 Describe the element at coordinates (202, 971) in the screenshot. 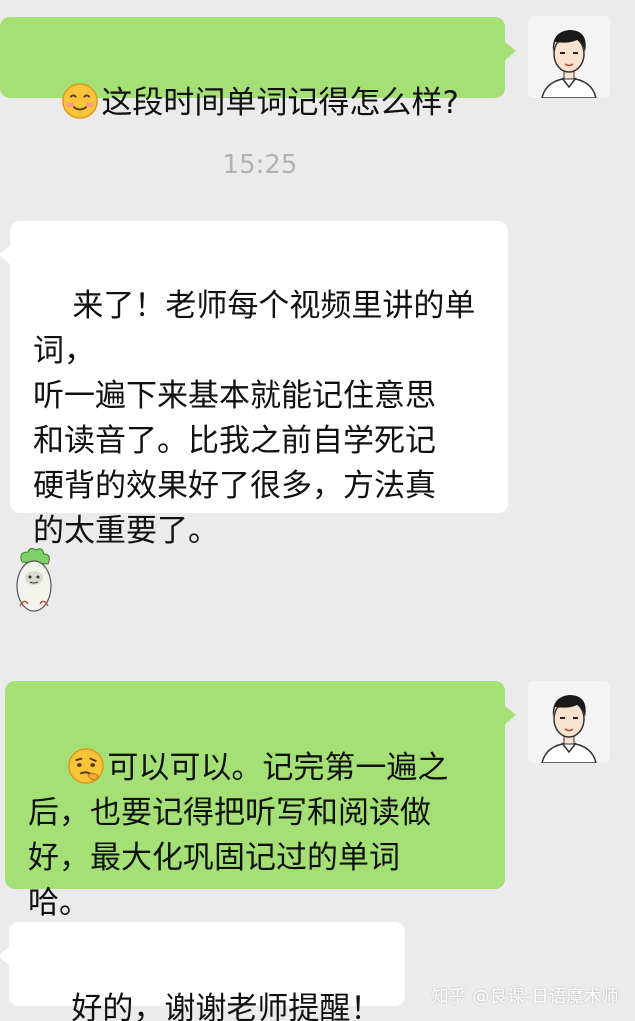

I see `incoming-message-bubble: 好的，谢谢老师提醒！` at that location.